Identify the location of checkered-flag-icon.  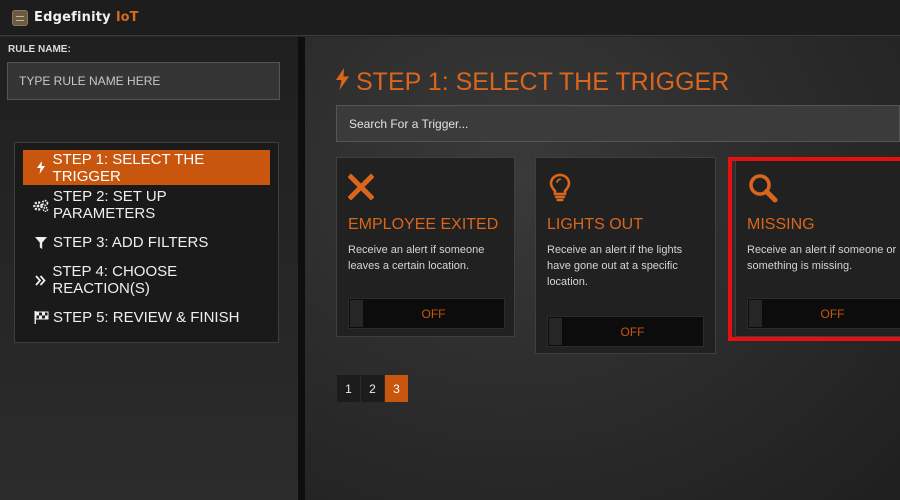
(41, 317).